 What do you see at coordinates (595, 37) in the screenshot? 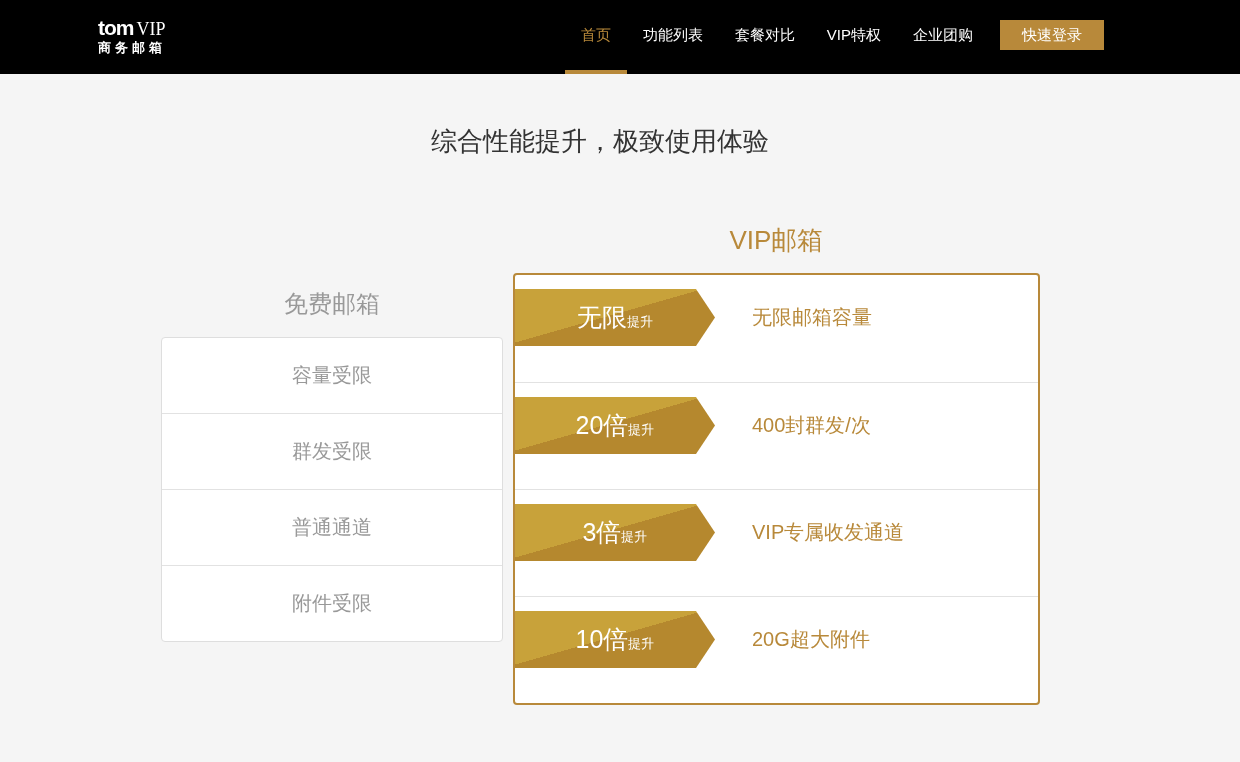
I see `nav-link: 首页` at bounding box center [595, 37].